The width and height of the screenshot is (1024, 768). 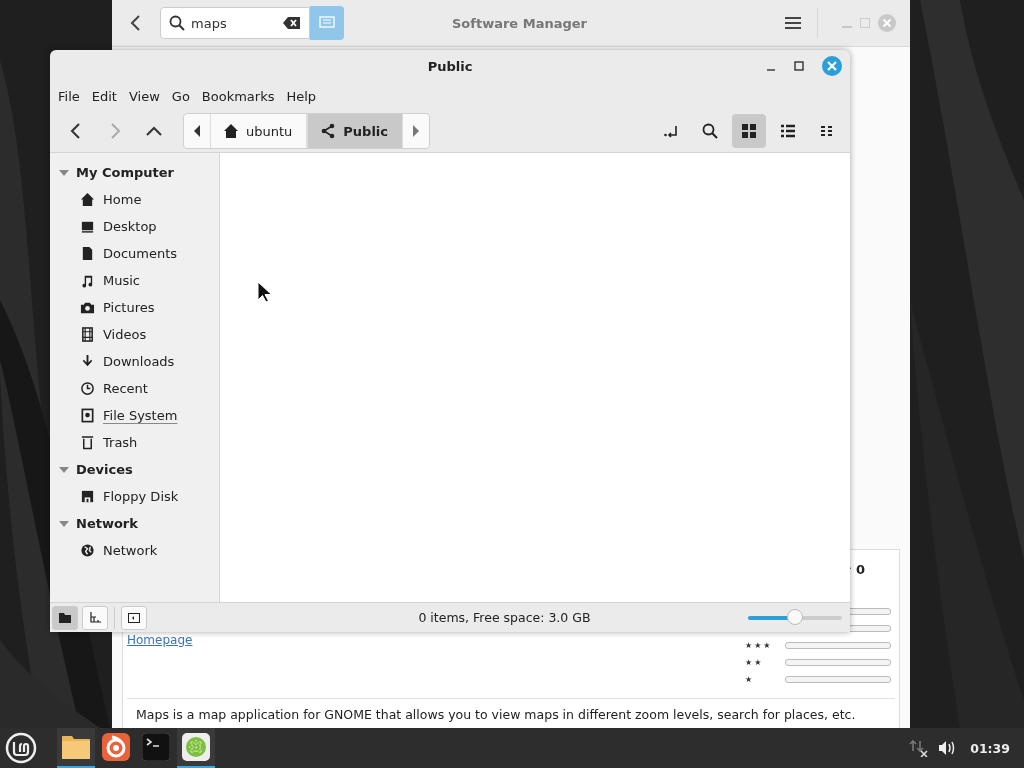 I want to click on tree-button, so click(x=95, y=617).